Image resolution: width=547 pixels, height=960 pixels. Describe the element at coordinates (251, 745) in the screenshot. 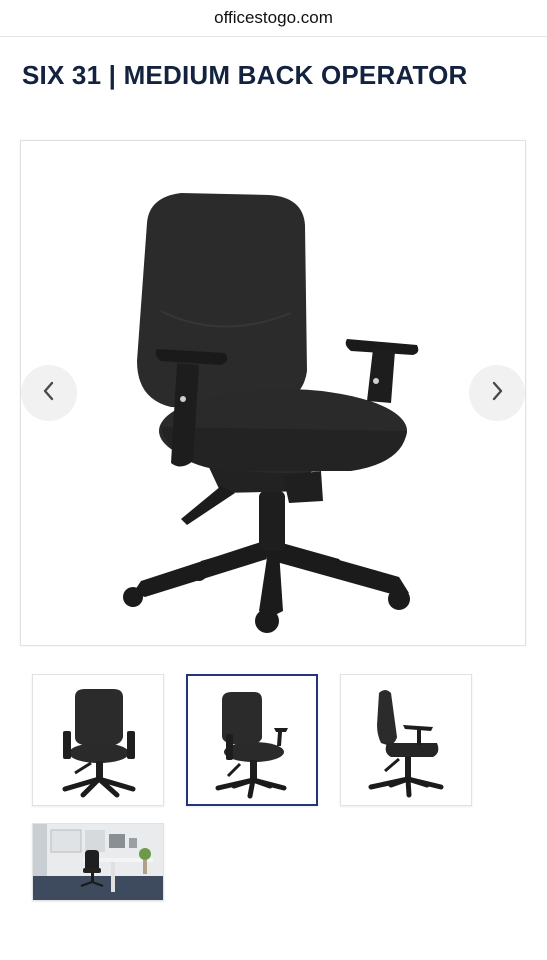

I see `chair-three-quarter-thumbnail` at that location.